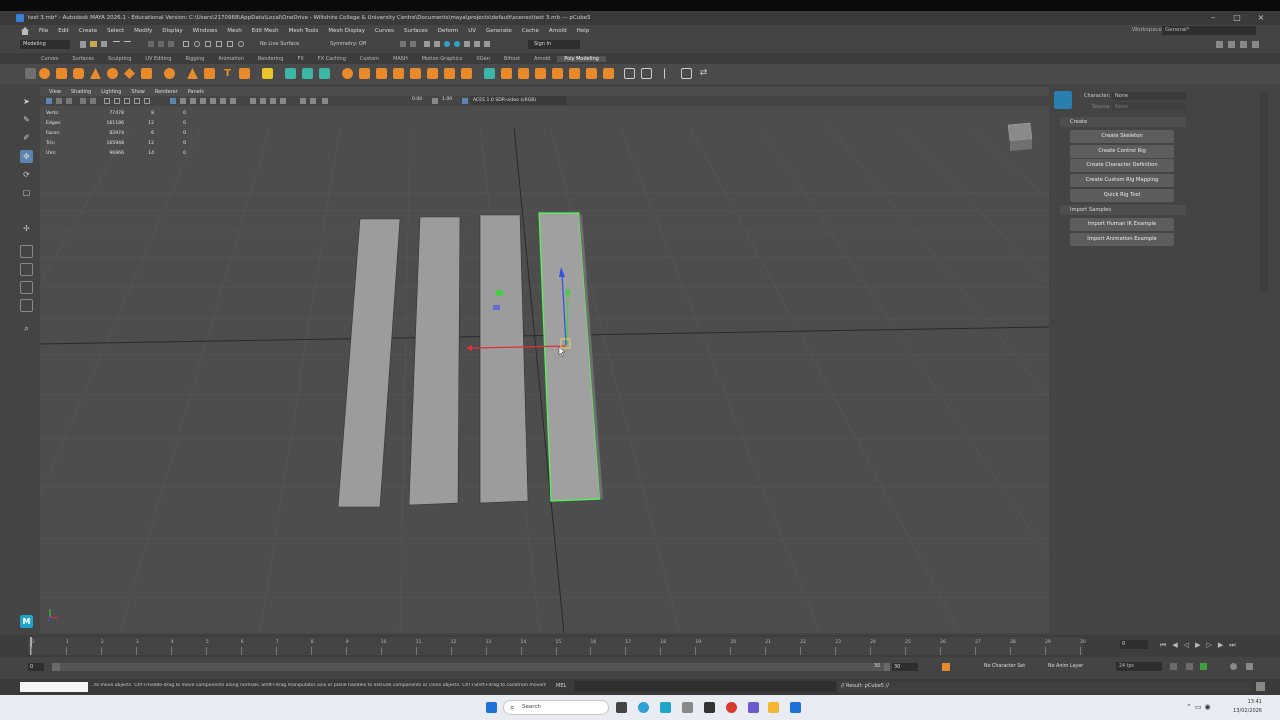  I want to click on platonic-solid-icon, so click(169, 73).